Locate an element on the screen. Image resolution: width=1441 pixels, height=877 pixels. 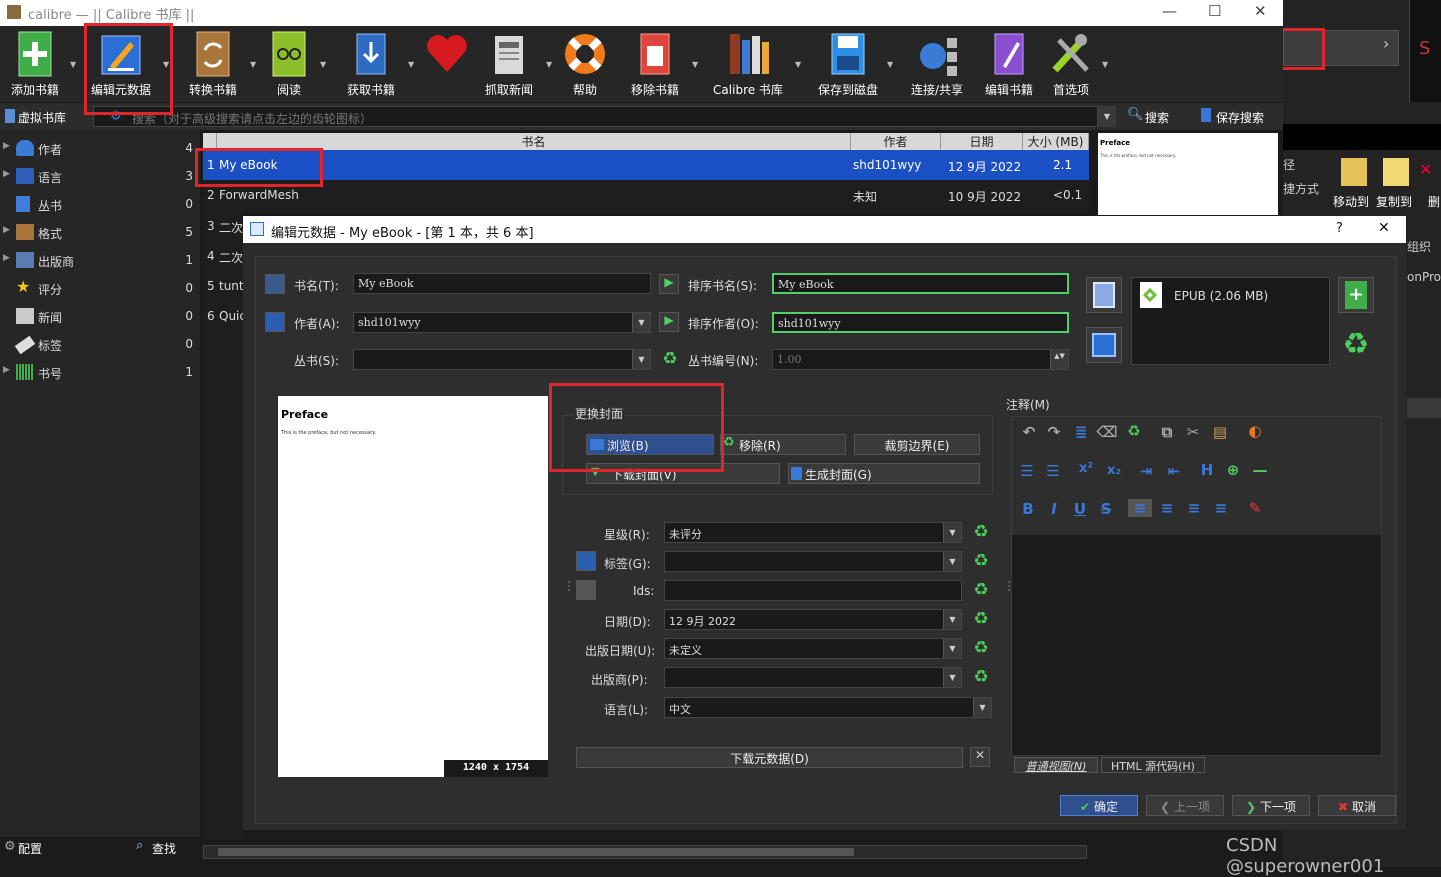
preferences-button: 首选项 is located at coordinates (1071, 64).